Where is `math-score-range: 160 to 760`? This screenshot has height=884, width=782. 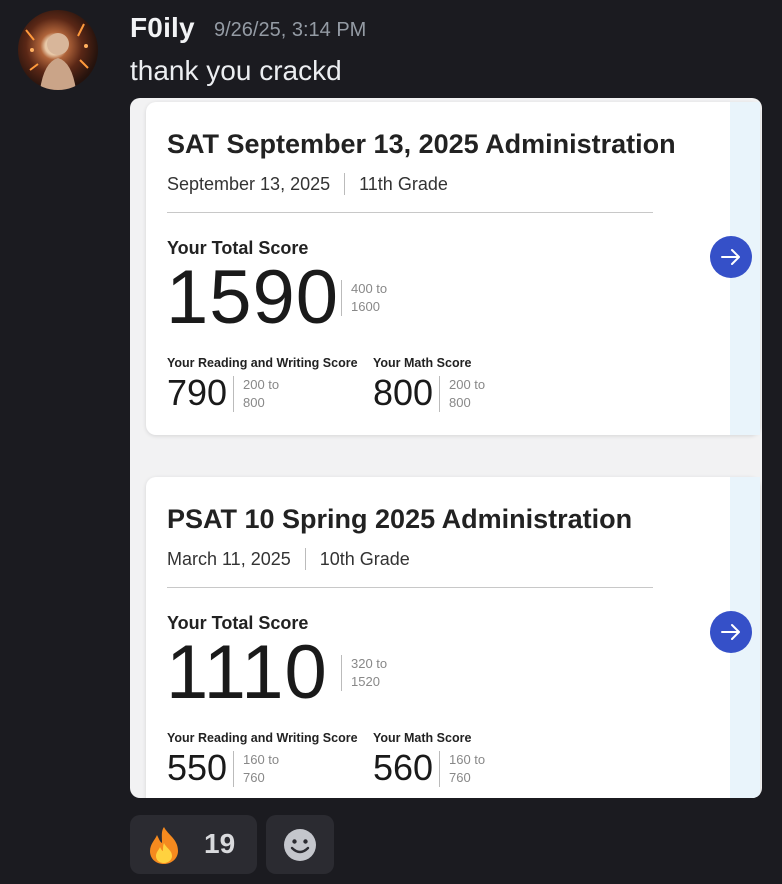 math-score-range: 160 to 760 is located at coordinates (462, 769).